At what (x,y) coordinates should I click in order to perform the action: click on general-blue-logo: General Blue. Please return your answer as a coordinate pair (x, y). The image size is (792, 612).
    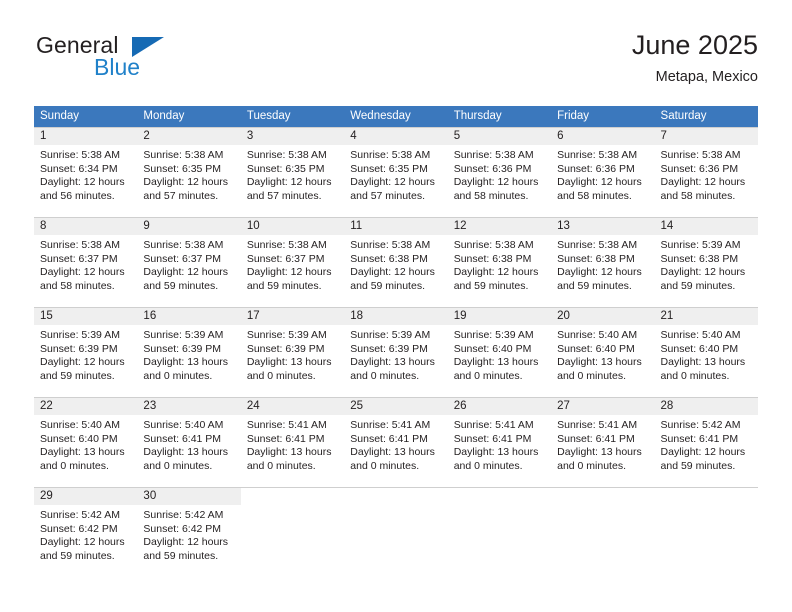
    Looking at the image, I should click on (144, 61).